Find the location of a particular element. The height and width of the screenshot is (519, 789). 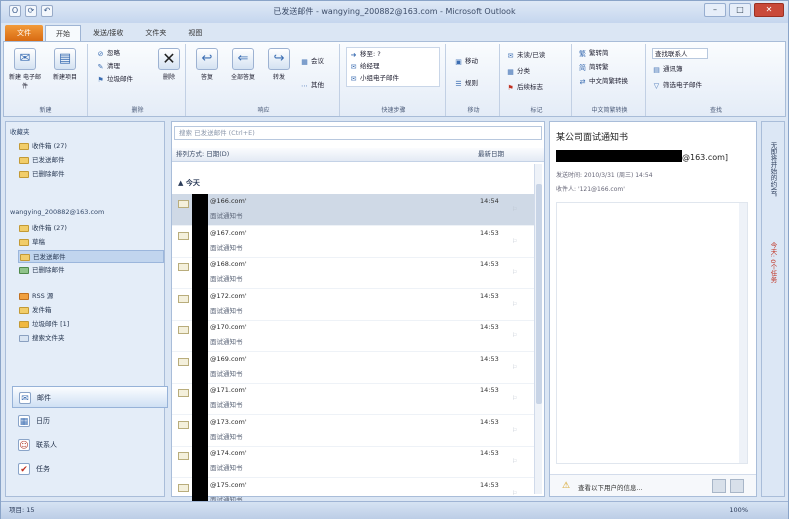

table-row: @170.com' 面试通知书 14:53 ⚐ is located at coordinates (353, 336).